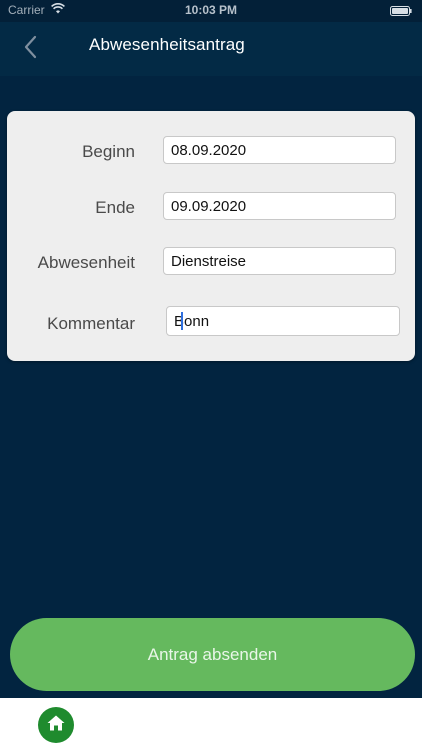 This screenshot has height=750, width=422. I want to click on navigation-bar: Abwesenheitsantrag, so click(211, 49).